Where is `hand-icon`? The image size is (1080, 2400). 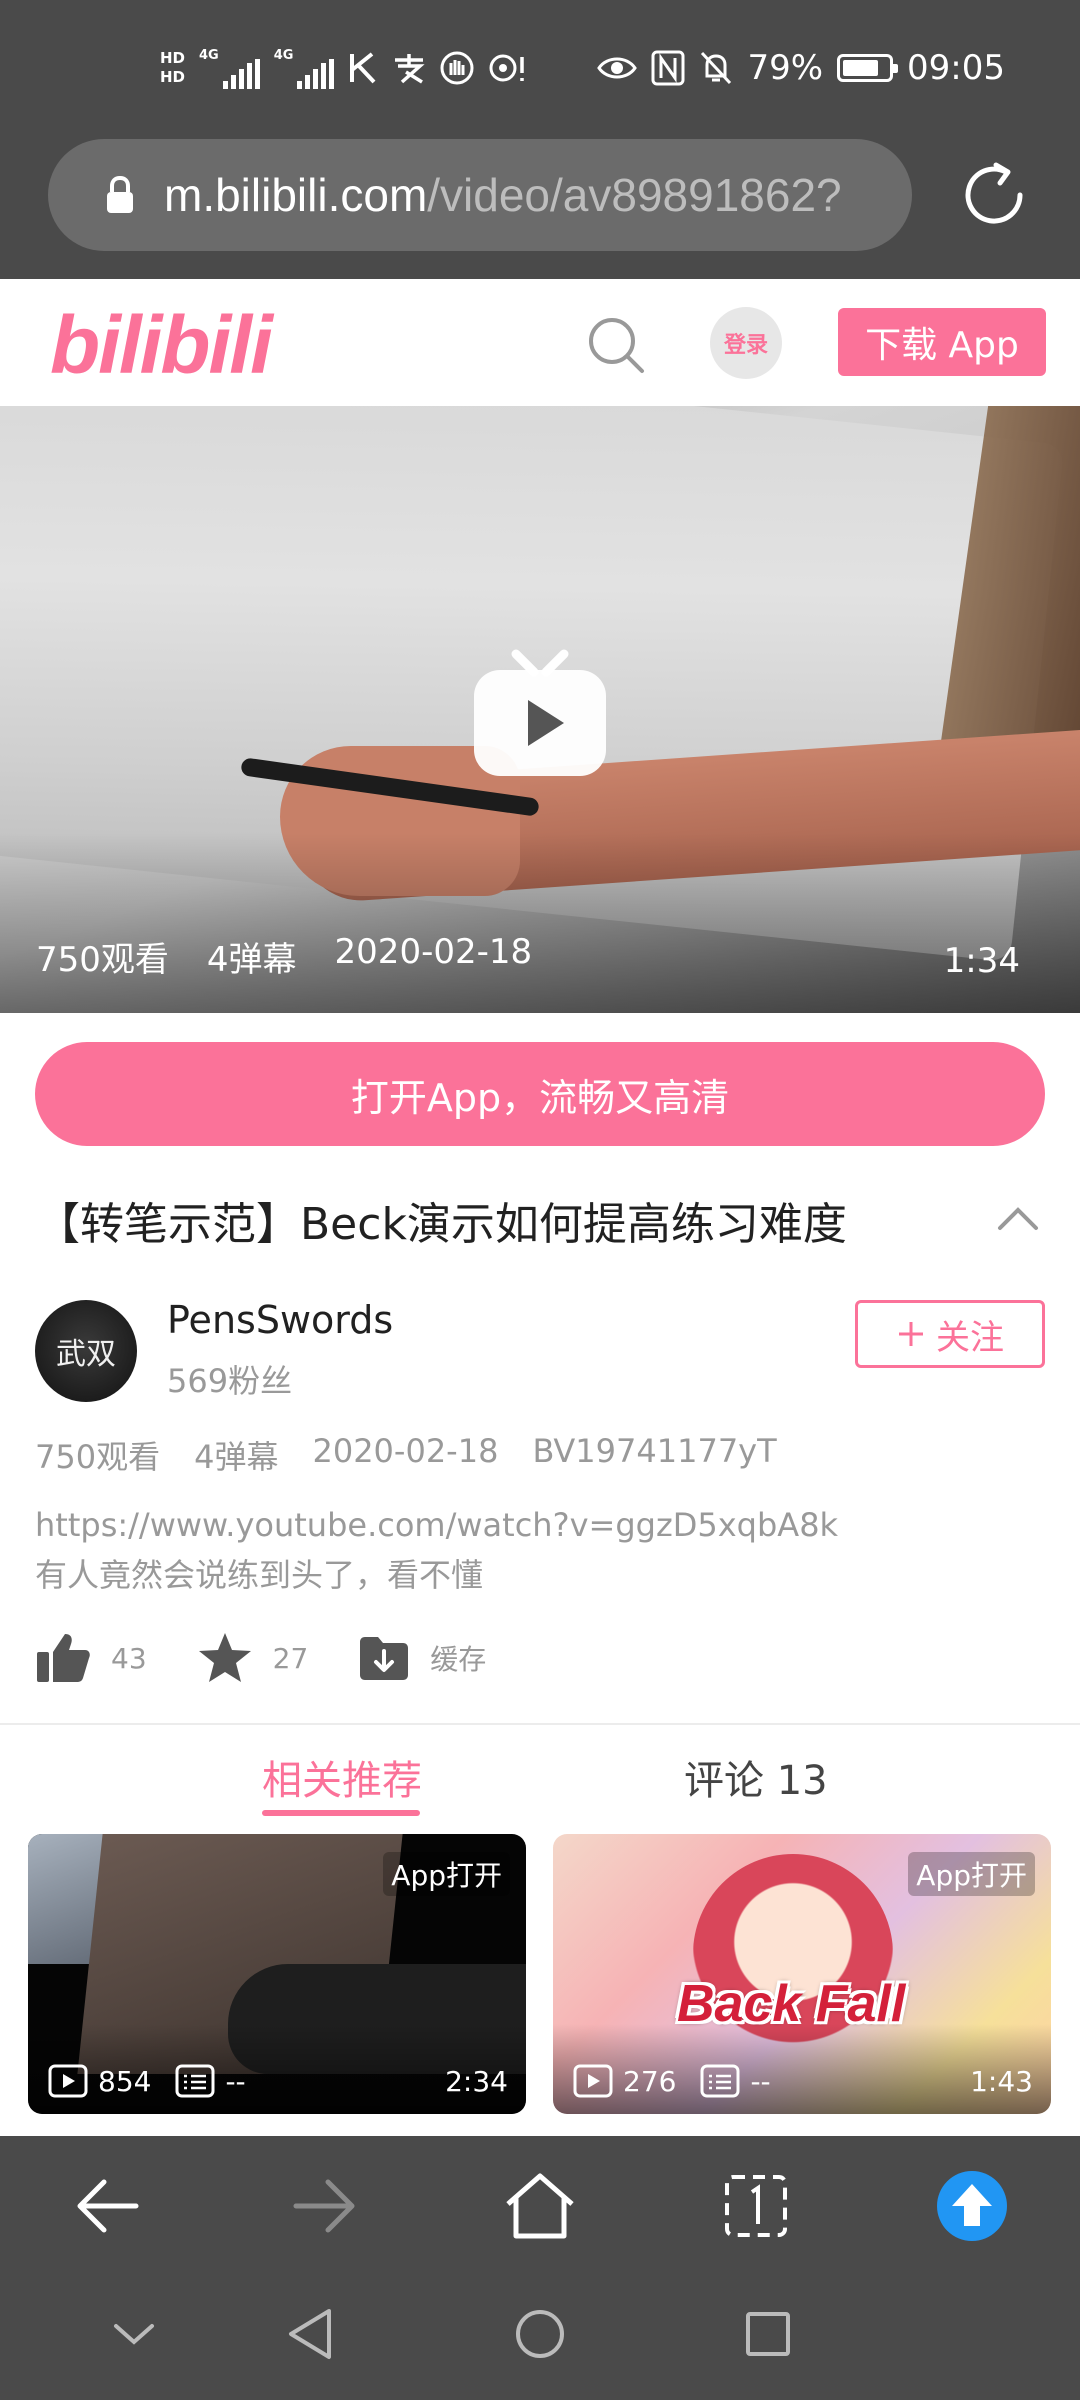 hand-icon is located at coordinates (457, 68).